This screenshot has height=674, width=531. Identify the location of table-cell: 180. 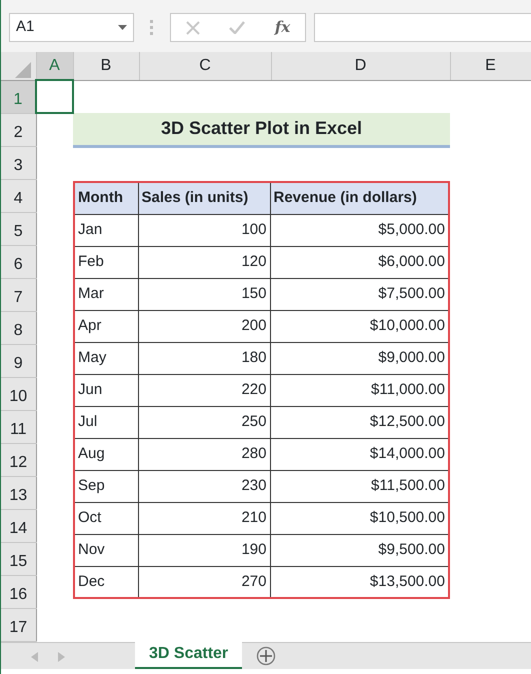
(204, 358).